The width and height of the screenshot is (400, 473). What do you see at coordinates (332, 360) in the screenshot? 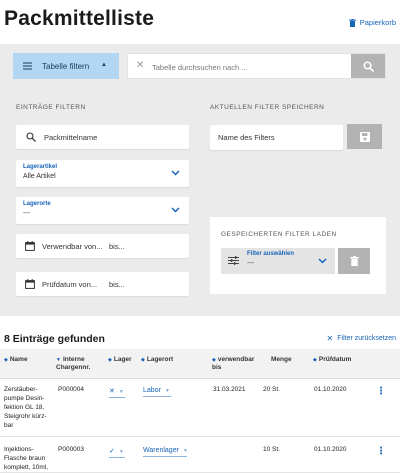
I see `column-pruefdatum: ◆ Prüfdatum` at bounding box center [332, 360].